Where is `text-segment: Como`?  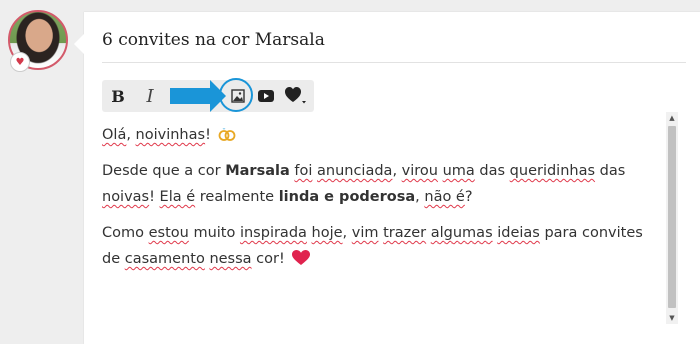
text-segment: Como is located at coordinates (125, 233).